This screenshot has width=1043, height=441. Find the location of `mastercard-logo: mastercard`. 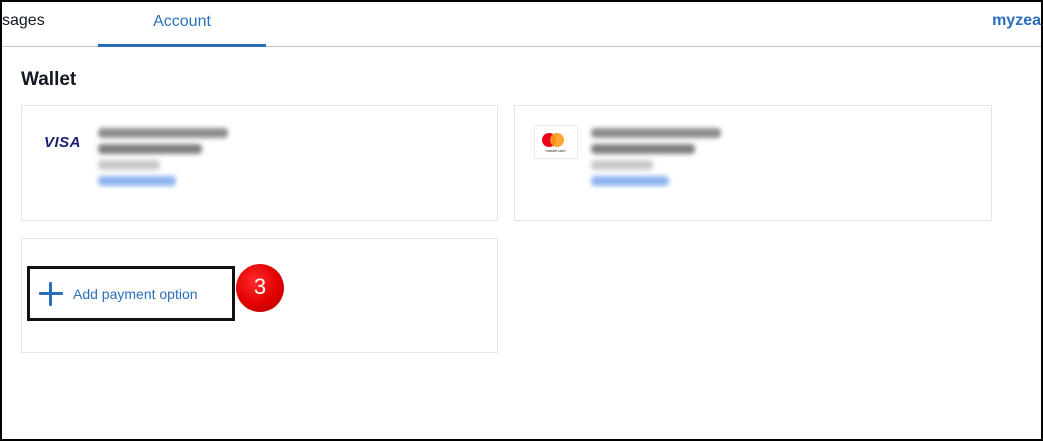

mastercard-logo: mastercard is located at coordinates (555, 142).